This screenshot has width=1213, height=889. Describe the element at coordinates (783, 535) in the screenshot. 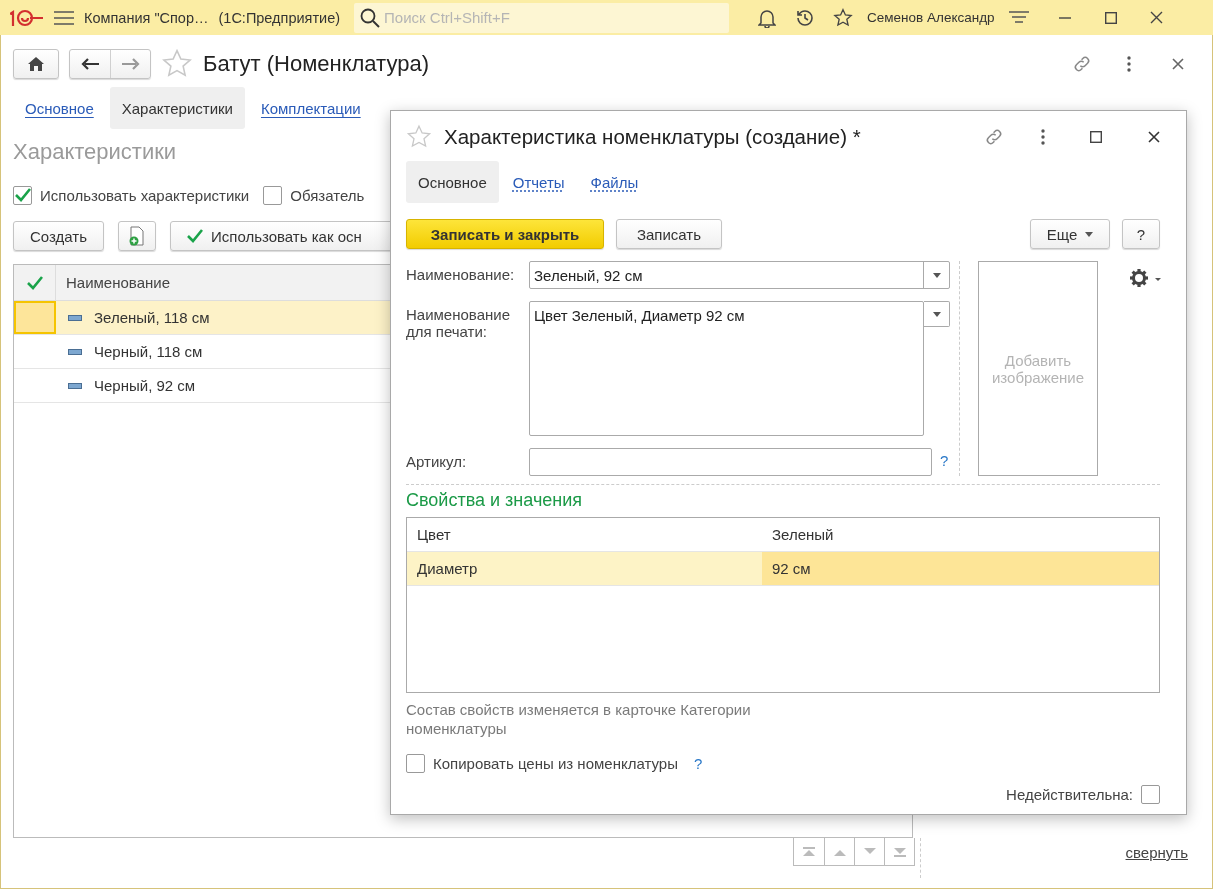

I see `table-row: Цвет Зеленый` at that location.